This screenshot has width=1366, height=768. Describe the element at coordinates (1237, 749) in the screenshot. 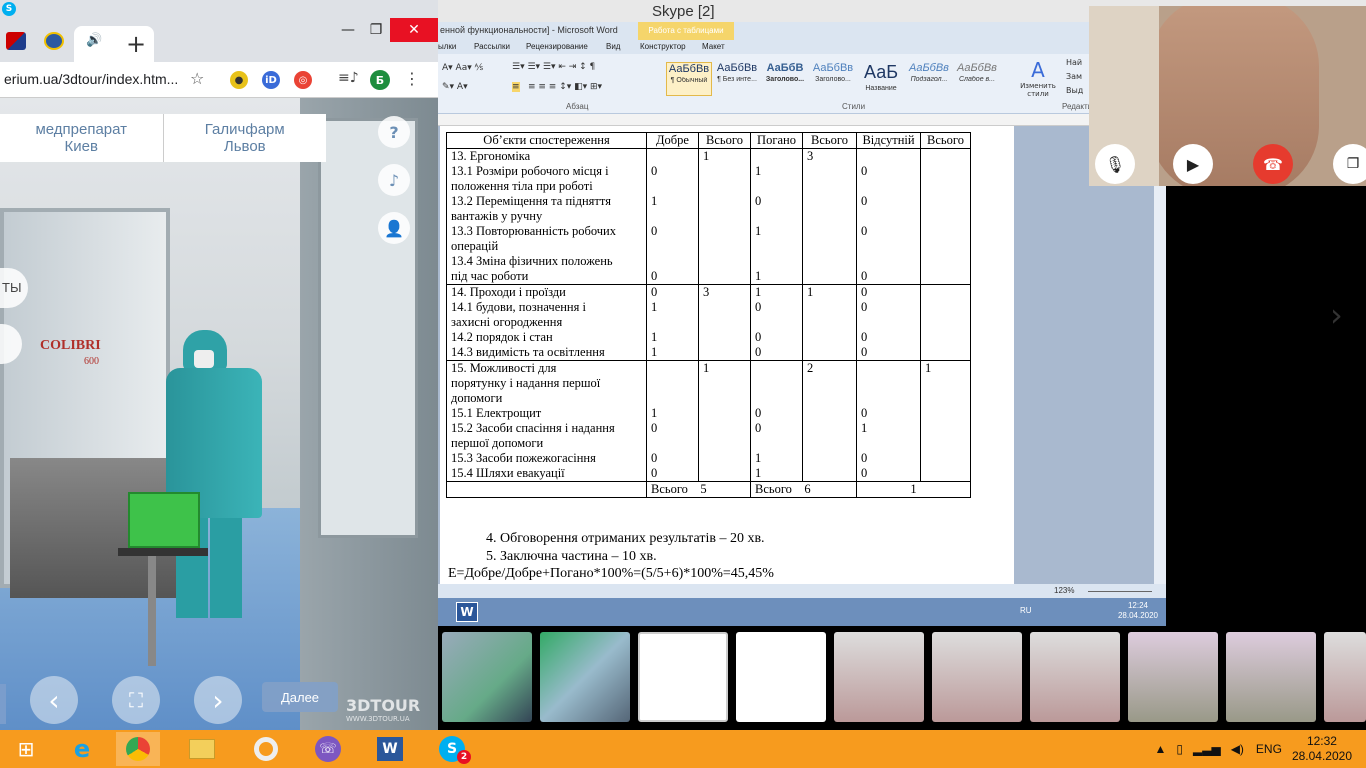

I see `volume-icon: ◀)` at that location.